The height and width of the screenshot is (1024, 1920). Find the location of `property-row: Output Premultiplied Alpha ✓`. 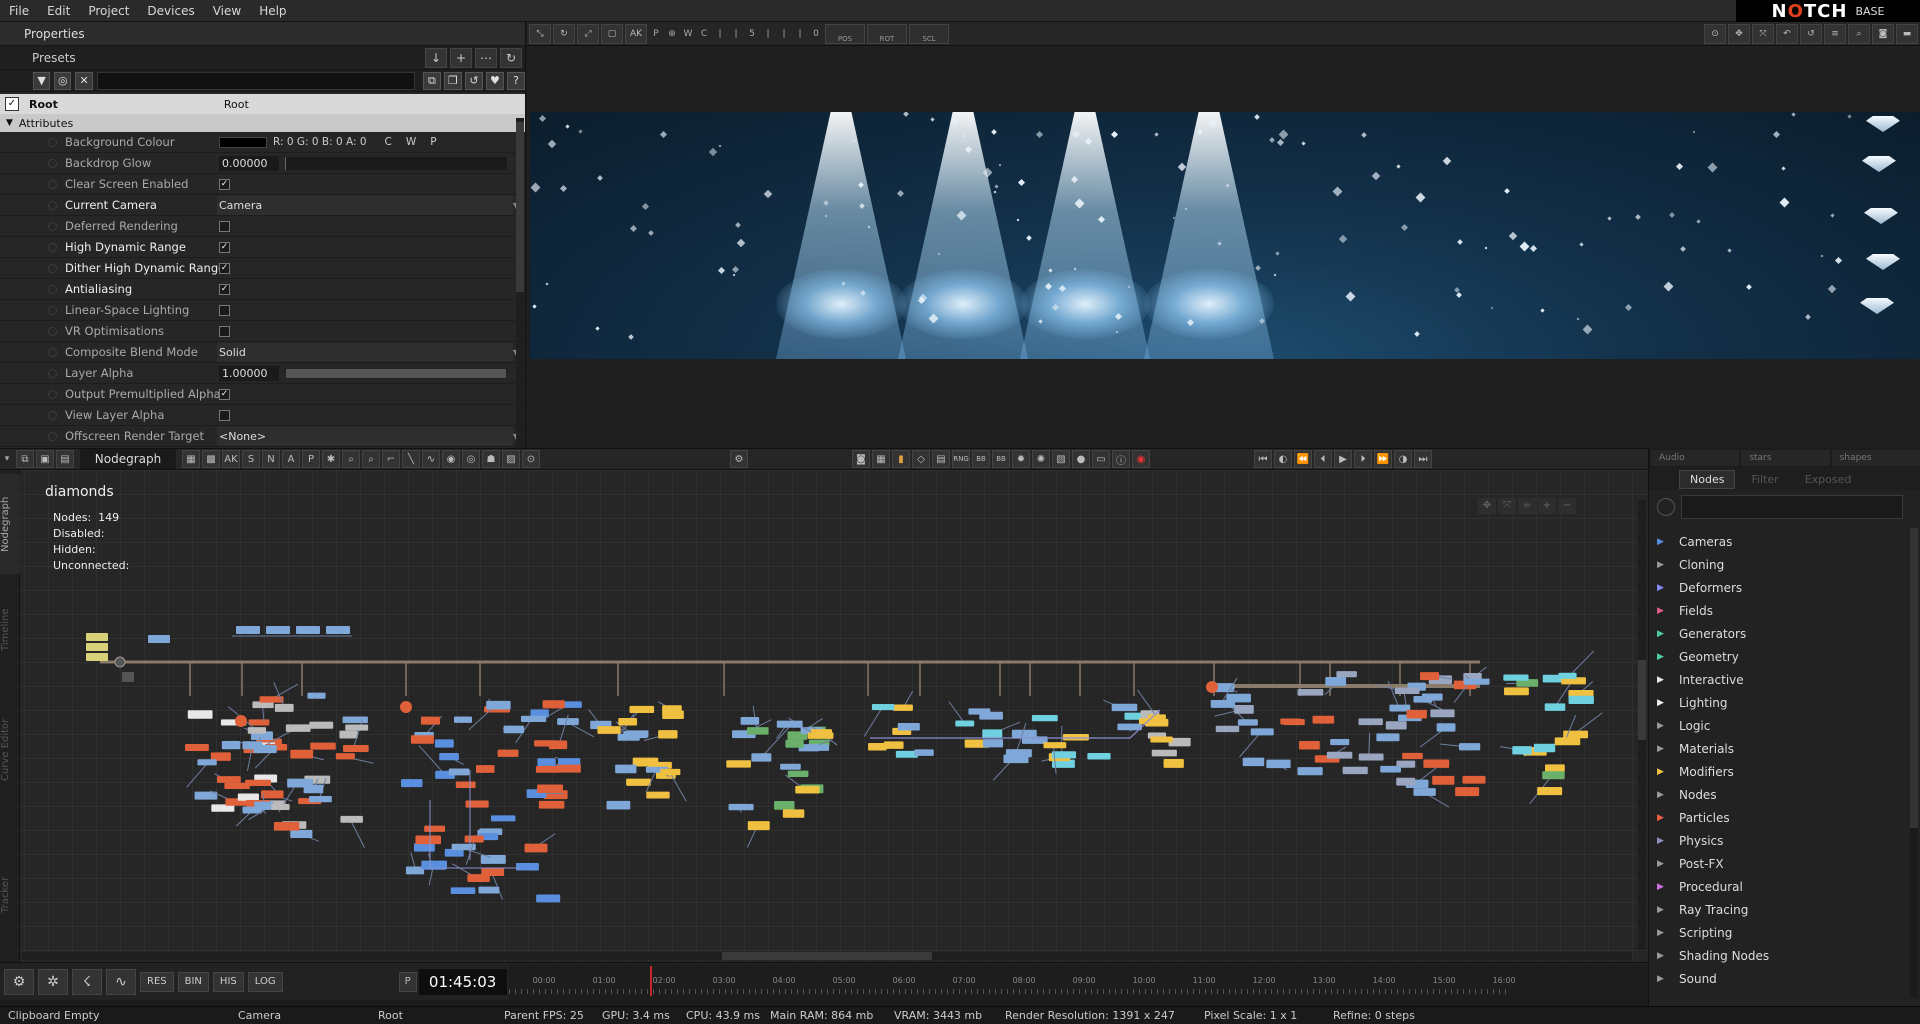

property-row: Output Premultiplied Alpha ✓ is located at coordinates (262, 394).